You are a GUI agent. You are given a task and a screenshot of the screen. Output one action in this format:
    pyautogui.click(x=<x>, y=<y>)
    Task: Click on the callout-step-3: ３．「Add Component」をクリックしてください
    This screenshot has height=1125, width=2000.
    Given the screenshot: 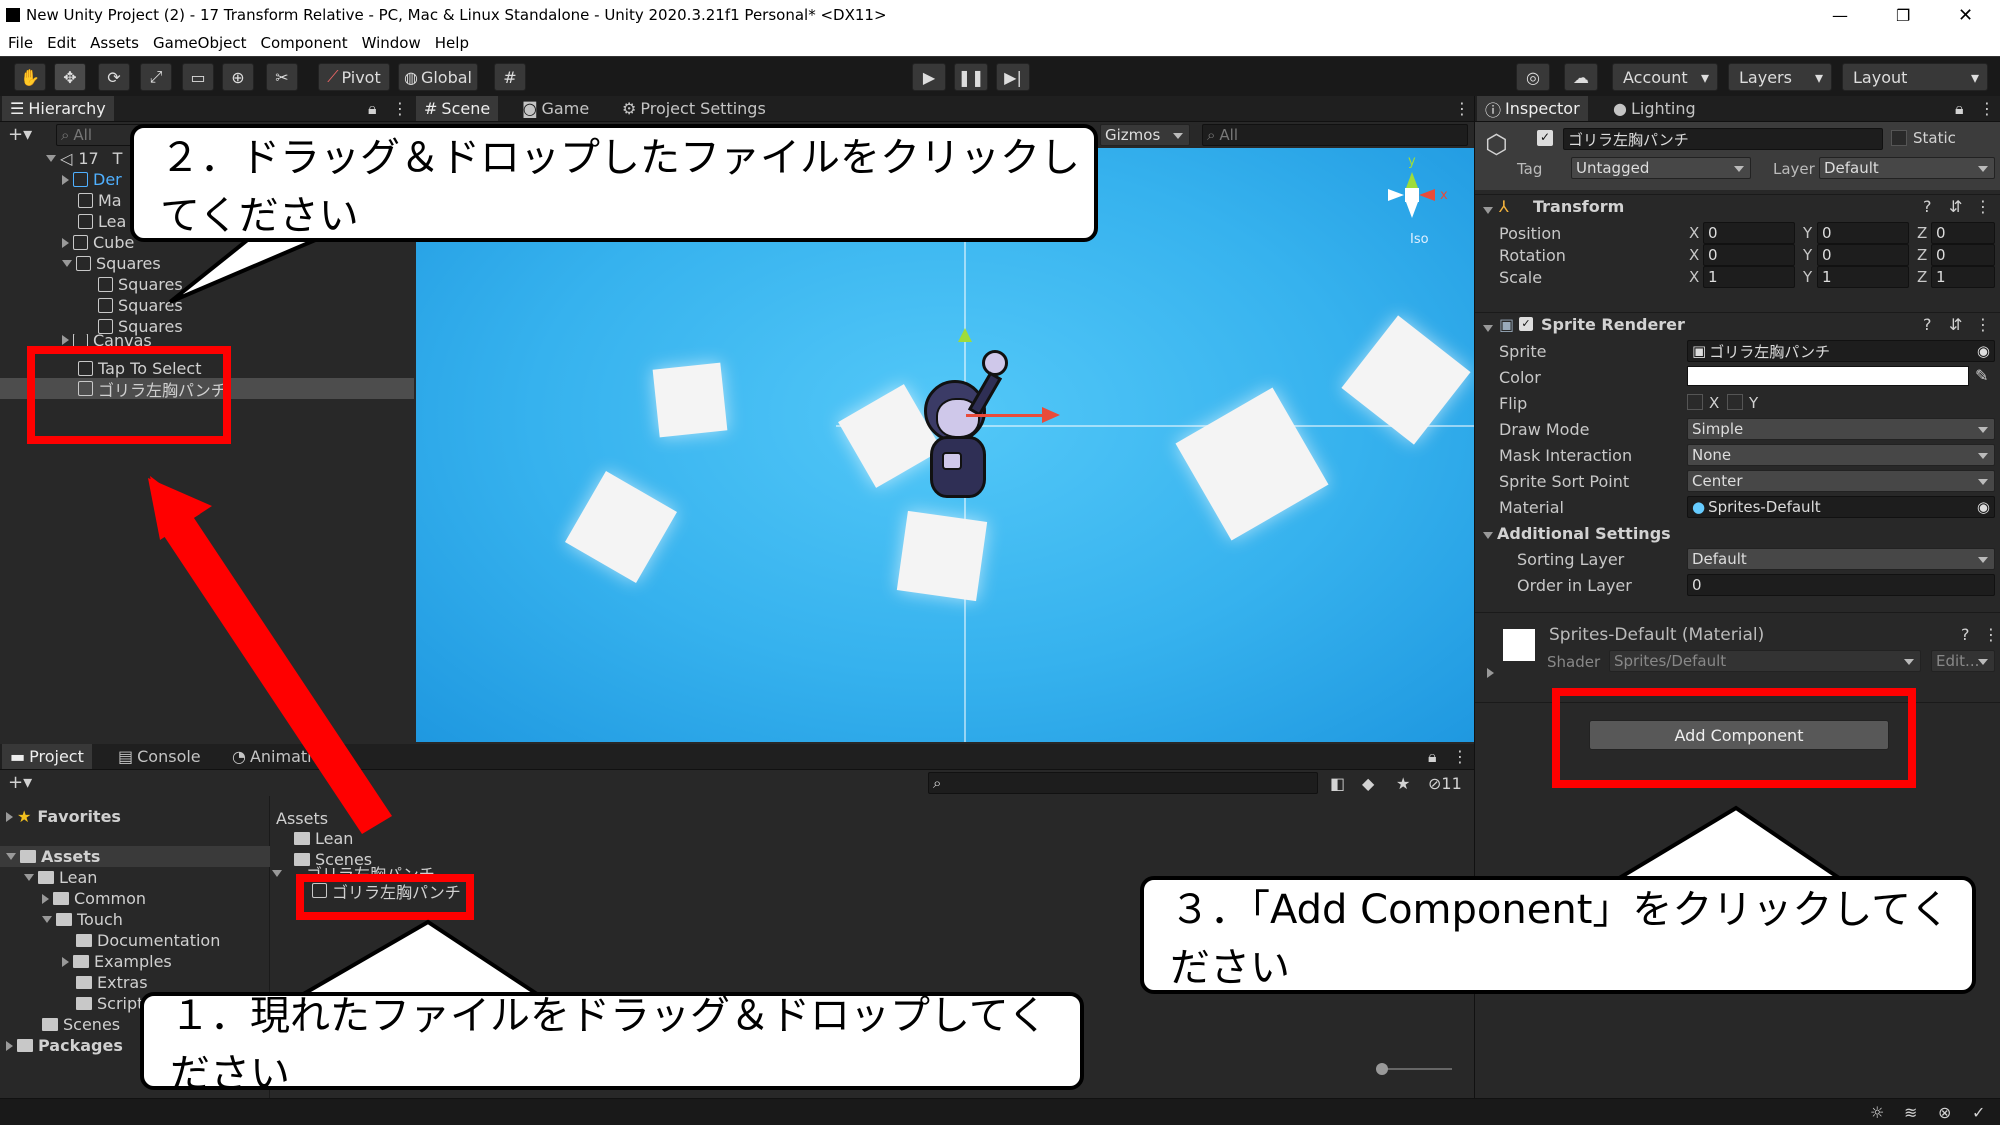 What is the action you would take?
    pyautogui.click(x=1558, y=935)
    